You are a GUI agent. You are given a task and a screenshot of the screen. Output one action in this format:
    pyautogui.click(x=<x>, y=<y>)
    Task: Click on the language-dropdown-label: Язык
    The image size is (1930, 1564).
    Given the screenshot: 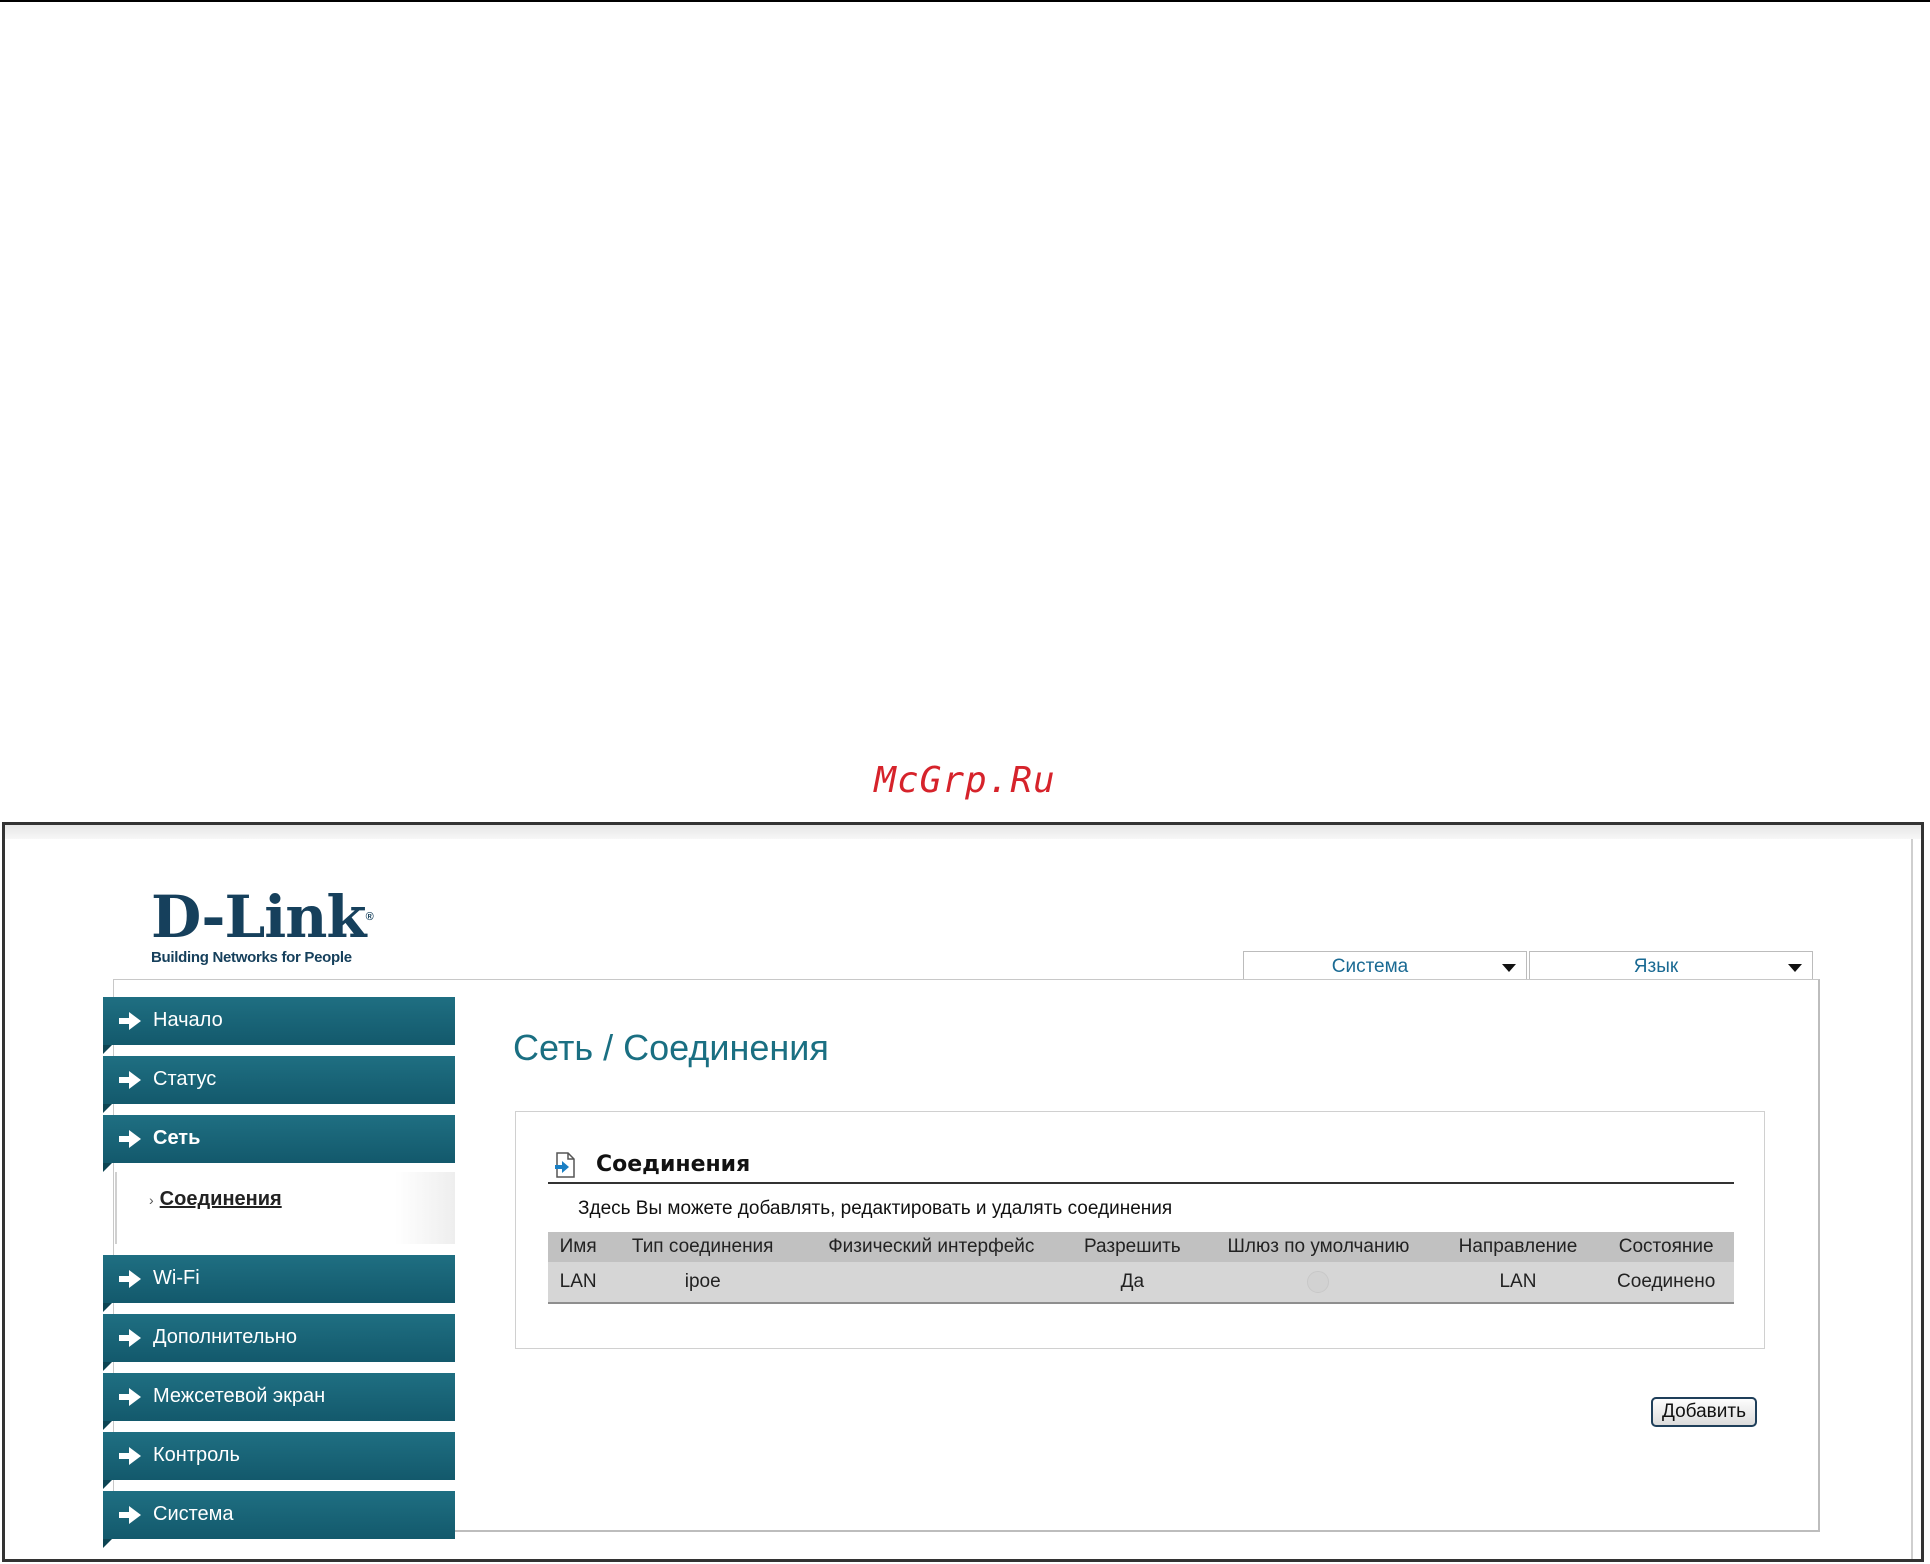 What is the action you would take?
    pyautogui.click(x=1656, y=966)
    